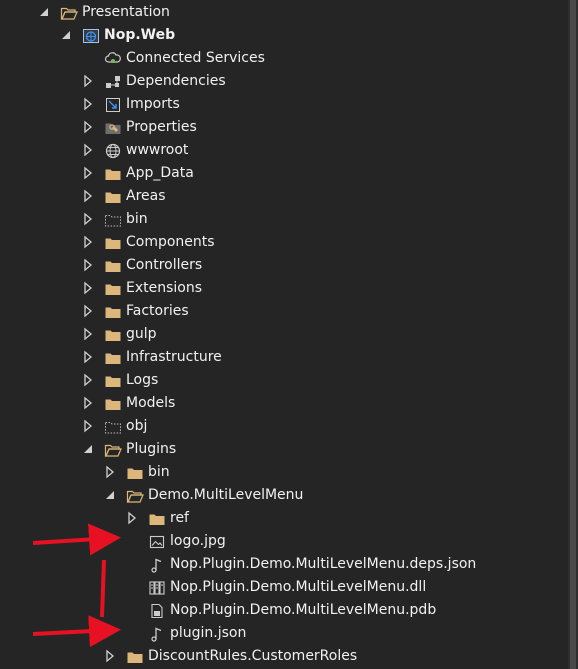 The height and width of the screenshot is (669, 578). Describe the element at coordinates (161, 127) in the screenshot. I see `tree-item-label: Properties` at that location.